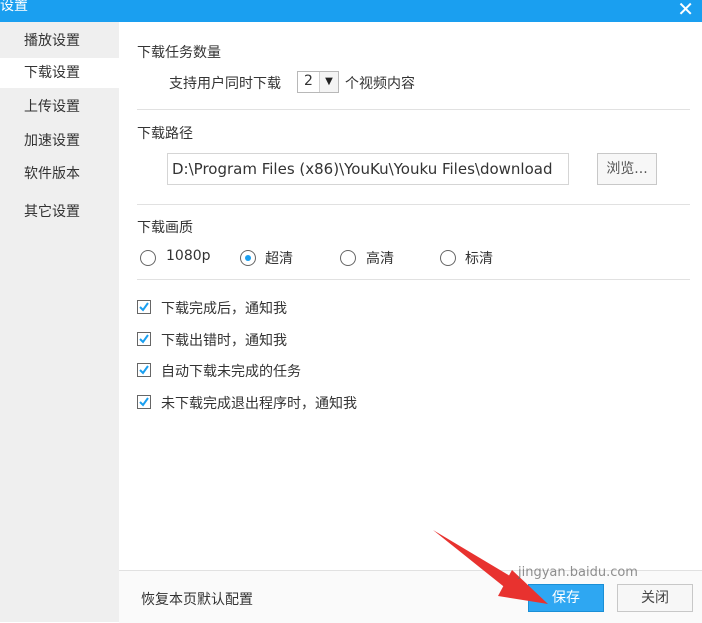  Describe the element at coordinates (368, 169) in the screenshot. I see `download-path-input` at that location.